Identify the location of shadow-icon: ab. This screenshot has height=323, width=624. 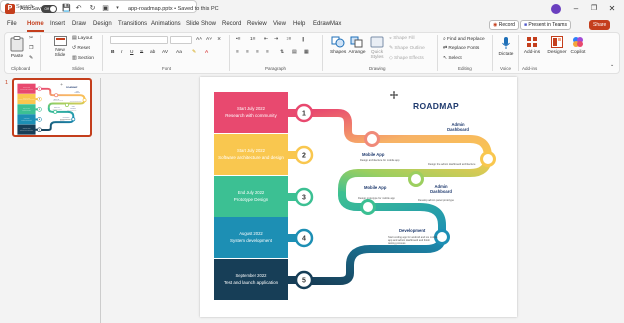
(152, 52).